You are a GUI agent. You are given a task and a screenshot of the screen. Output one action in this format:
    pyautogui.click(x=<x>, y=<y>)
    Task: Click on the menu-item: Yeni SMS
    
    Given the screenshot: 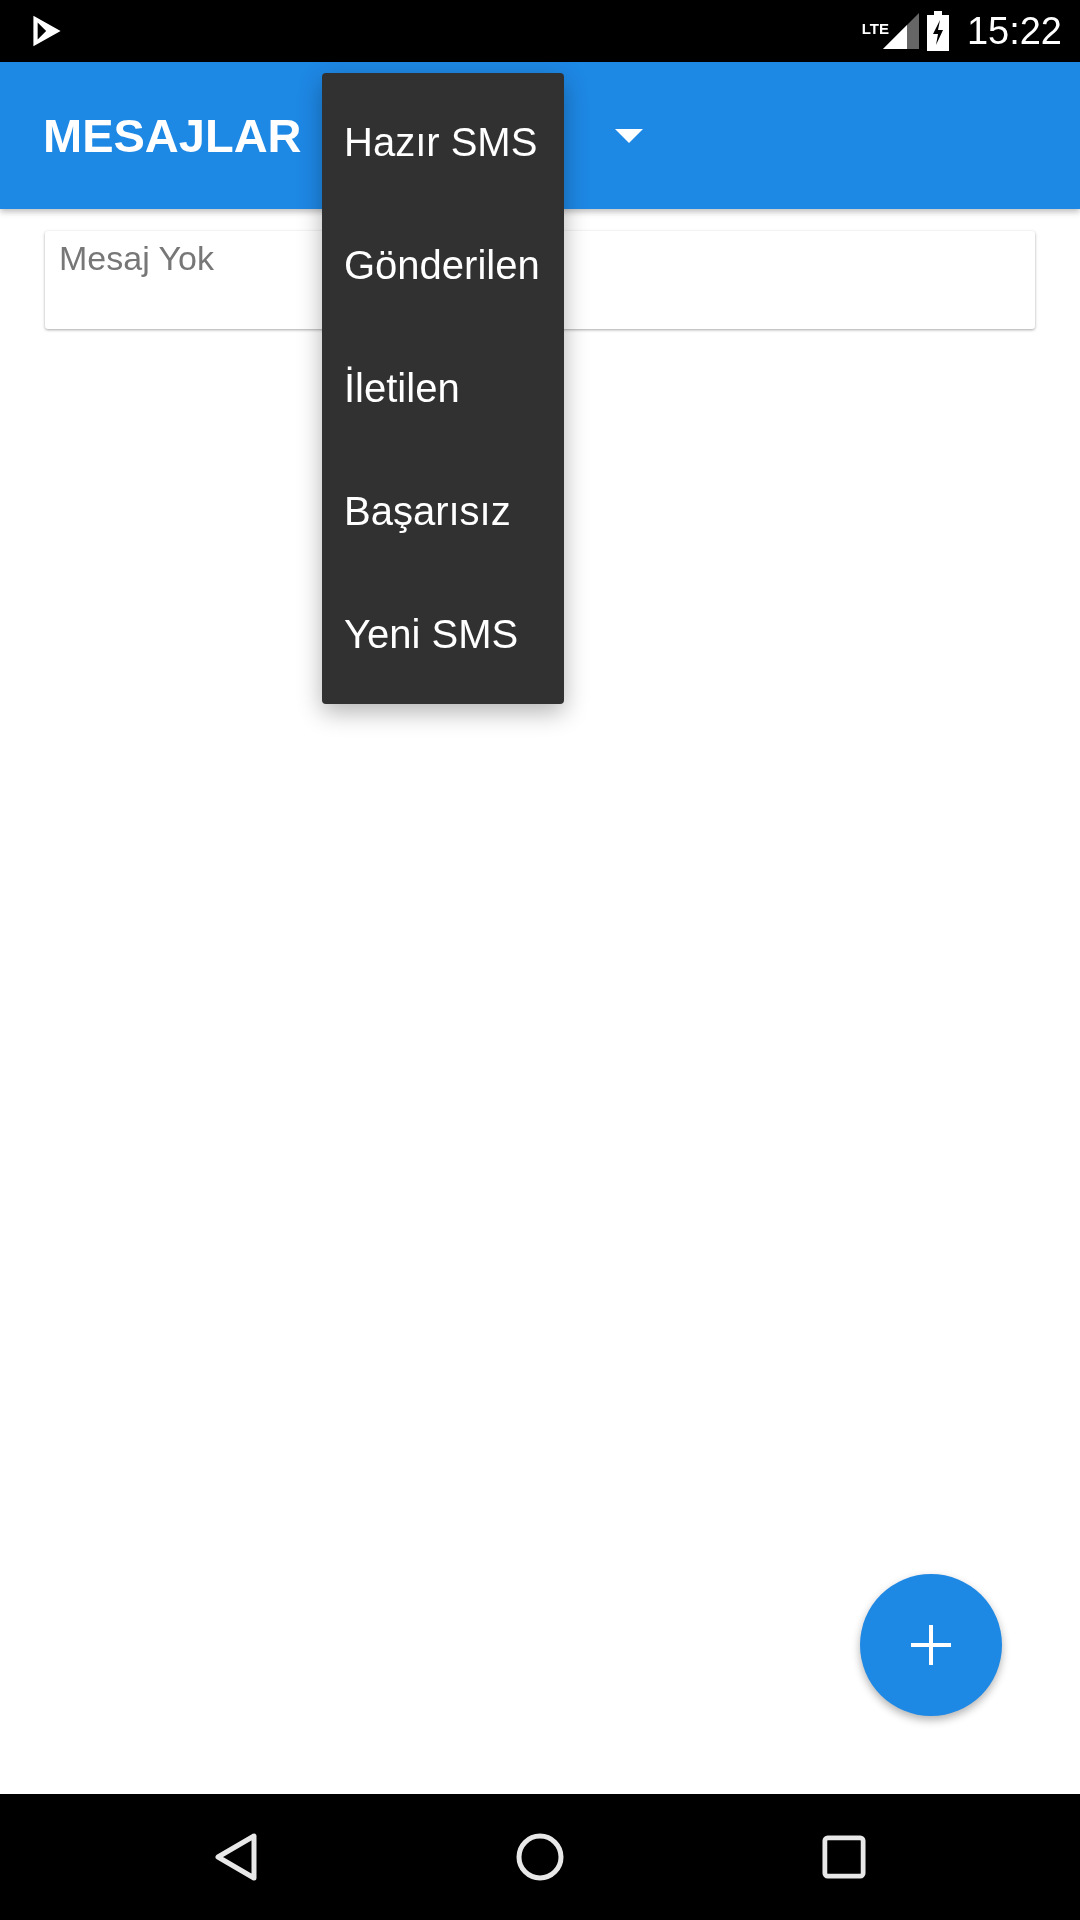 What is the action you would take?
    pyautogui.click(x=443, y=634)
    